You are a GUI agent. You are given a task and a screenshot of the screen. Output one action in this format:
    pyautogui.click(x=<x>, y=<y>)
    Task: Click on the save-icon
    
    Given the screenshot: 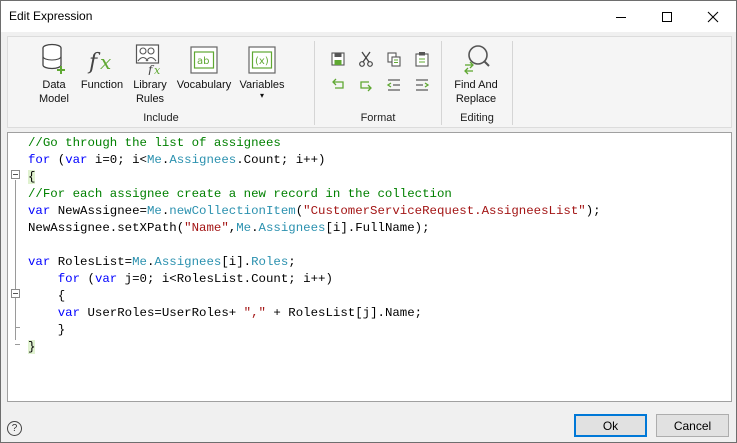 What is the action you would take?
    pyautogui.click(x=338, y=59)
    